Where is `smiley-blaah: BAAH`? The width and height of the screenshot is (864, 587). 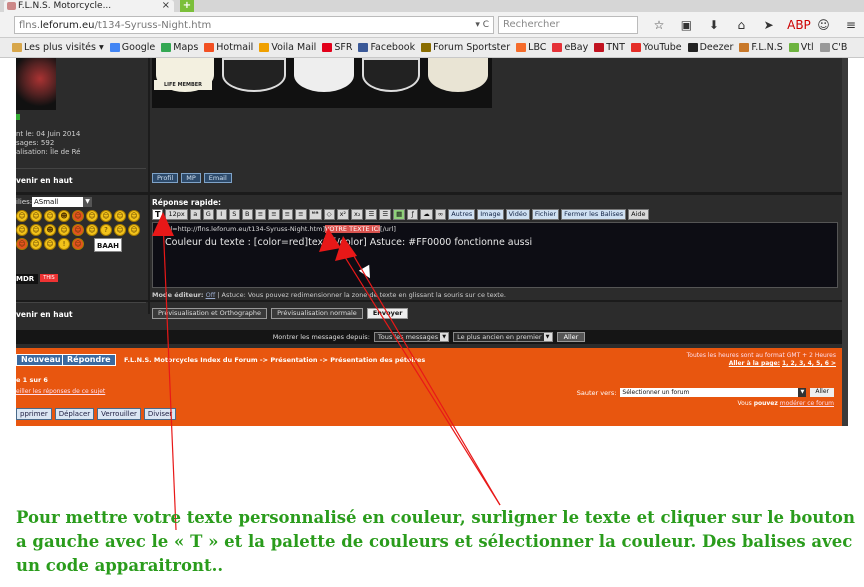 smiley-blaah: BAAH is located at coordinates (108, 245).